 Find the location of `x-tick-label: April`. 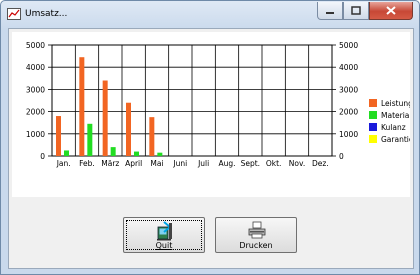

x-tick-label: April is located at coordinates (133, 163).